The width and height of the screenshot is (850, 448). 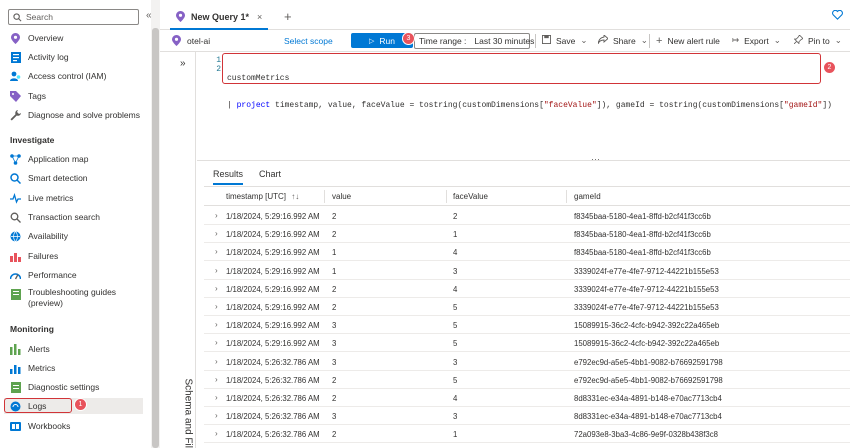 What do you see at coordinates (15, 387) in the screenshot?
I see `diagnostic-settings-icon` at bounding box center [15, 387].